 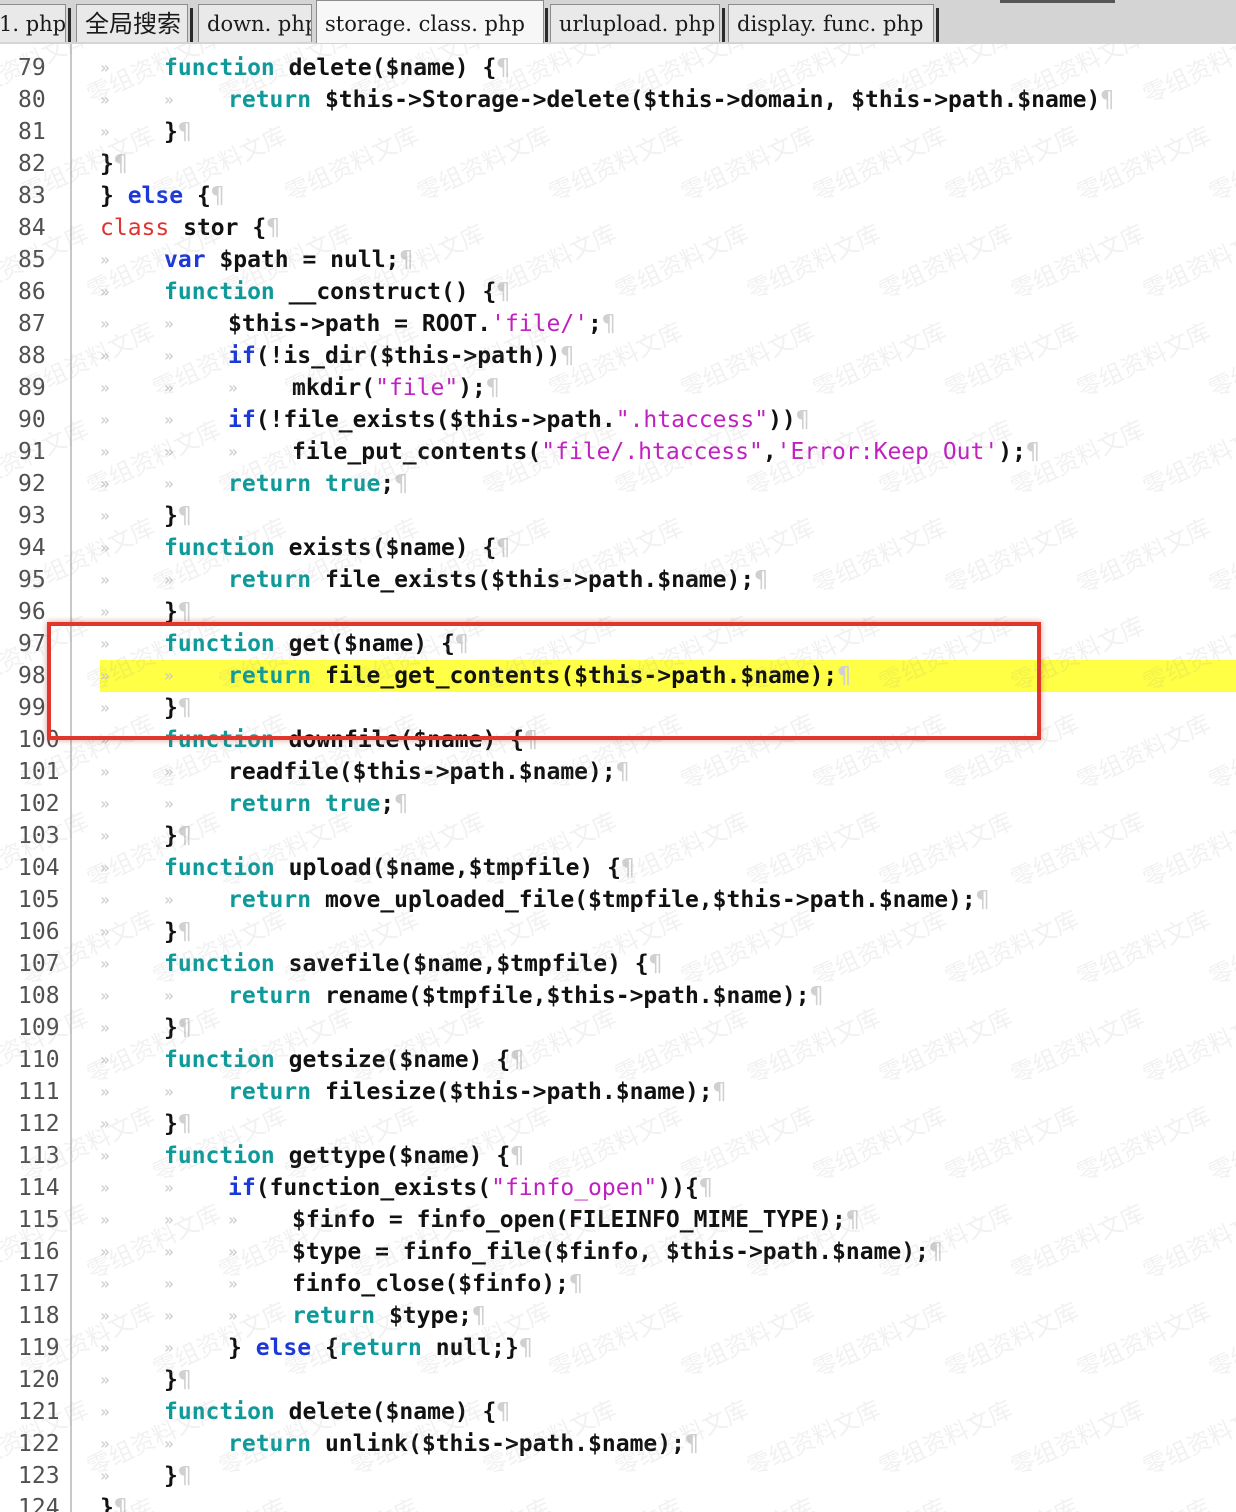 I want to click on code-text: return true;¶, so click(x=318, y=804).